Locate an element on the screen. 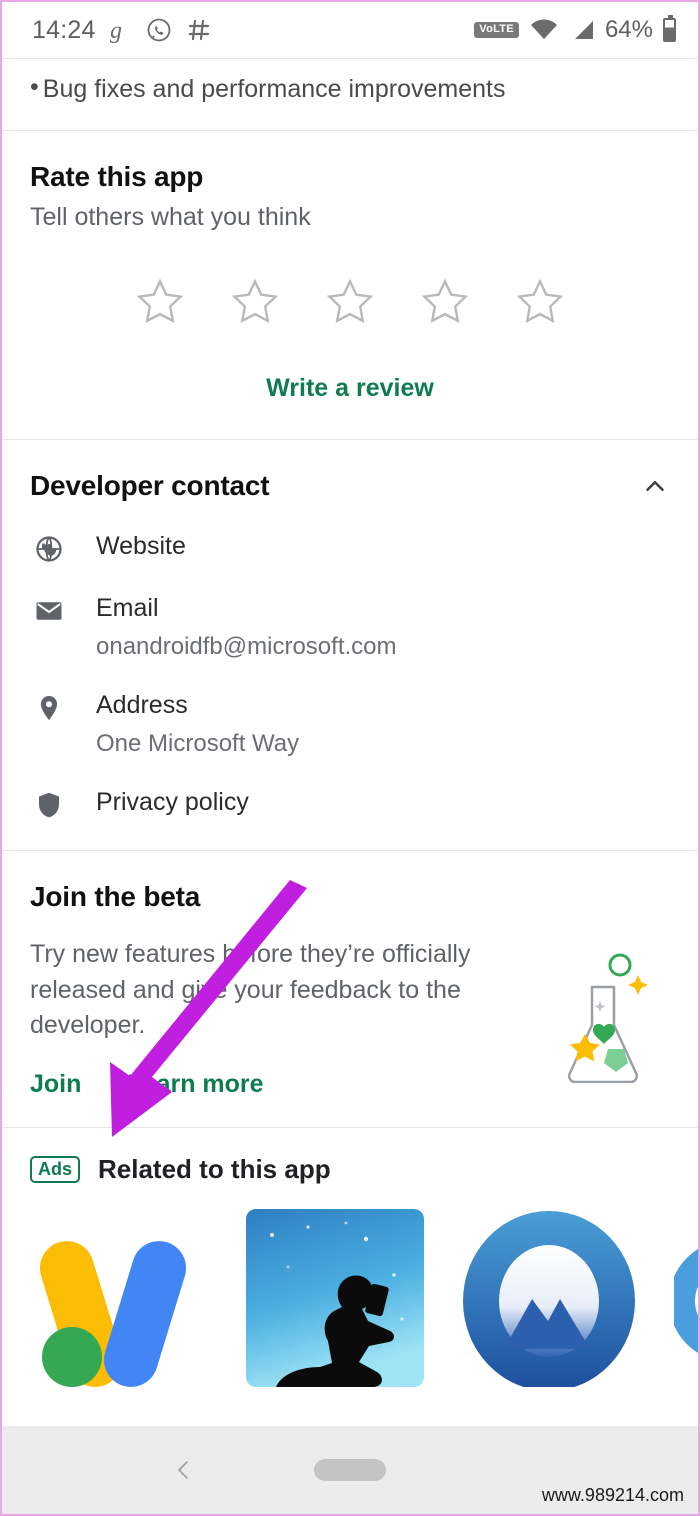 The image size is (700, 1516). status-bar-left: 14:24 g is located at coordinates (122, 30).